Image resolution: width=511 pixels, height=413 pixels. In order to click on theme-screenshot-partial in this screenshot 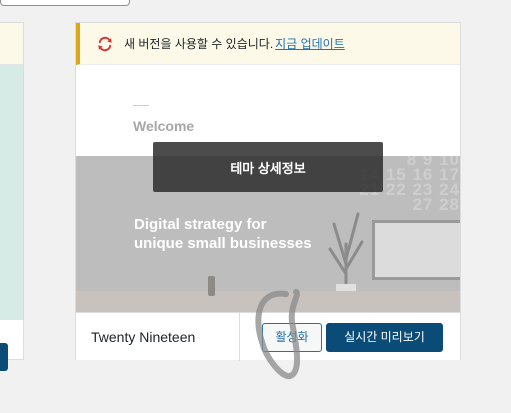, I will do `click(11, 192)`.